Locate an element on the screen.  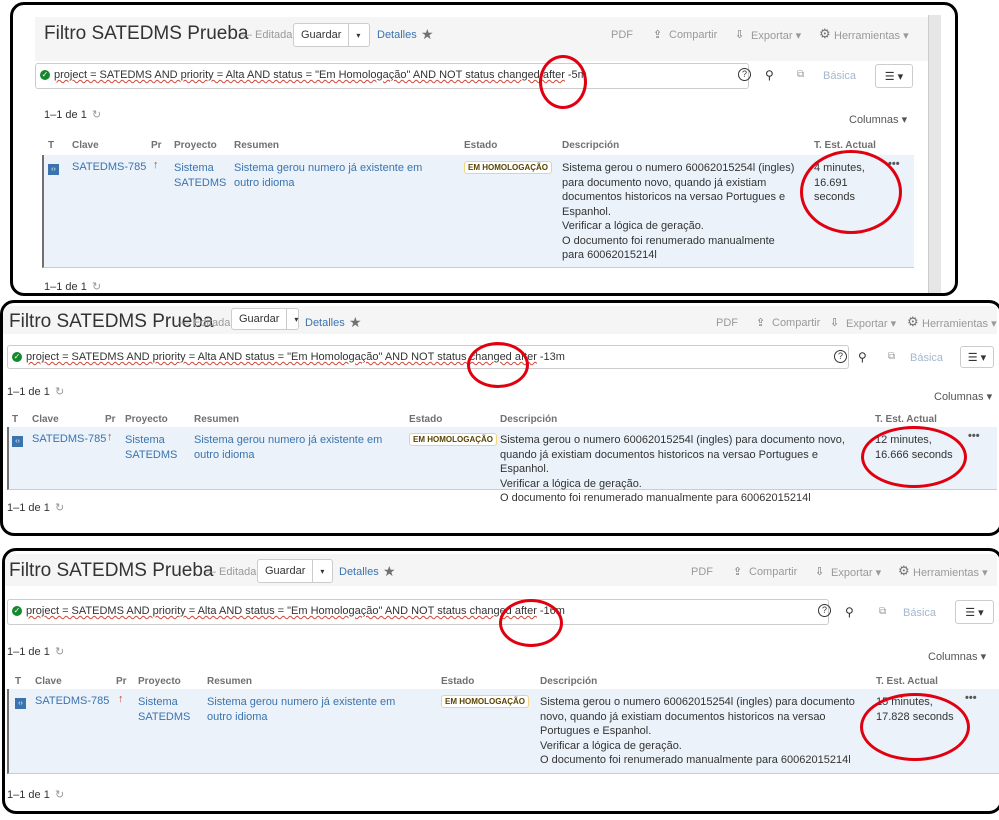
results-count: 1–1 de 1 is located at coordinates (28, 652).